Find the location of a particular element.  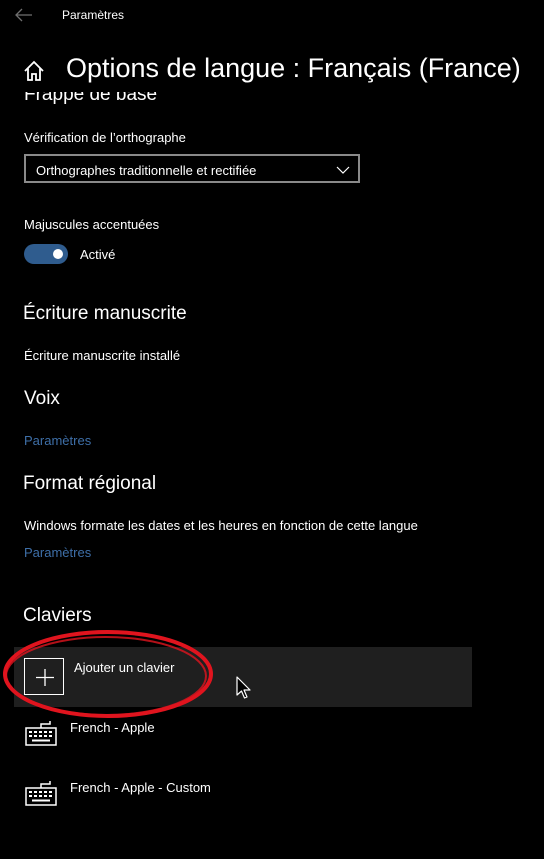

add-keyboard-label: Ajouter un clavier is located at coordinates (124, 667).